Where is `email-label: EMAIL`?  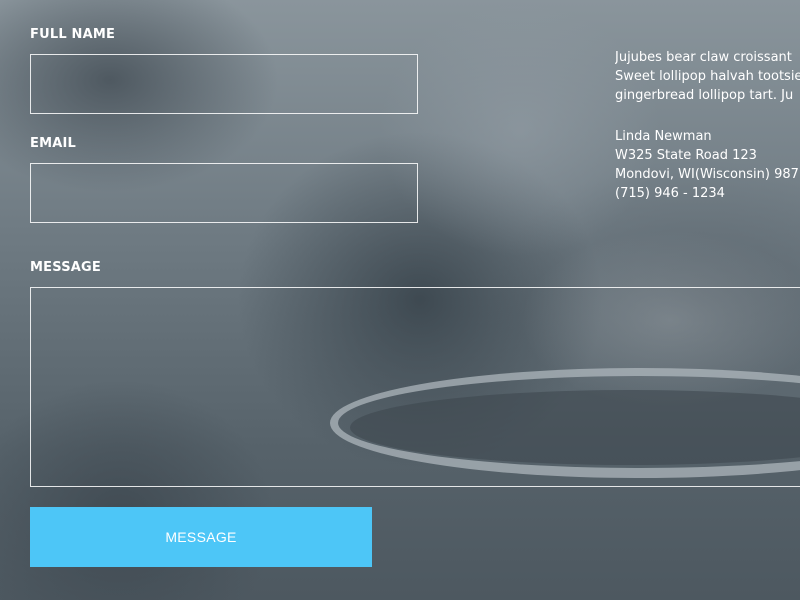 email-label: EMAIL is located at coordinates (53, 143).